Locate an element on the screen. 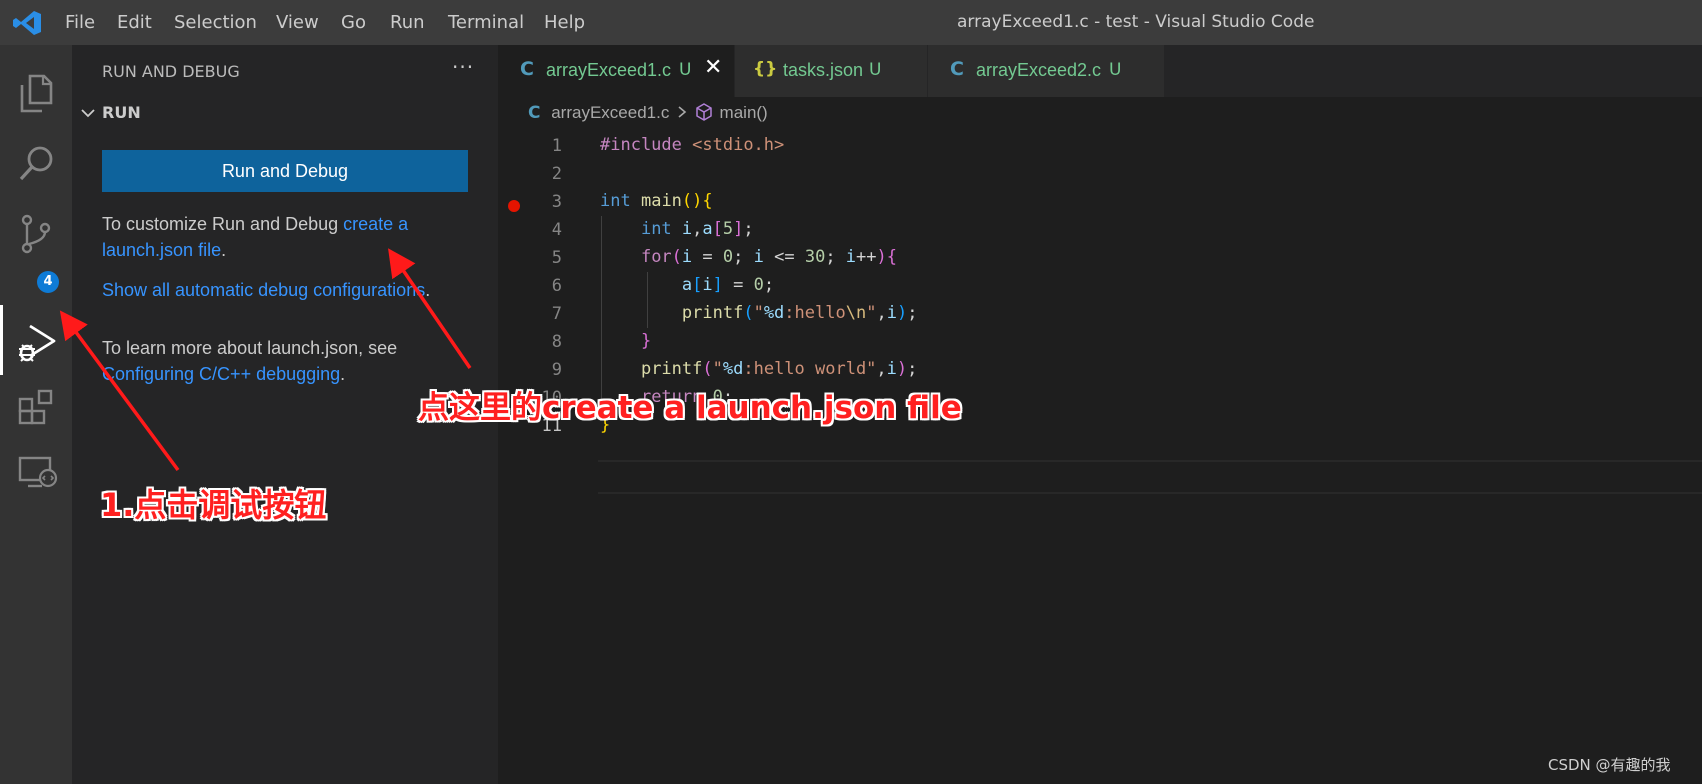  breadcrumb-symbol: main() is located at coordinates (744, 112).